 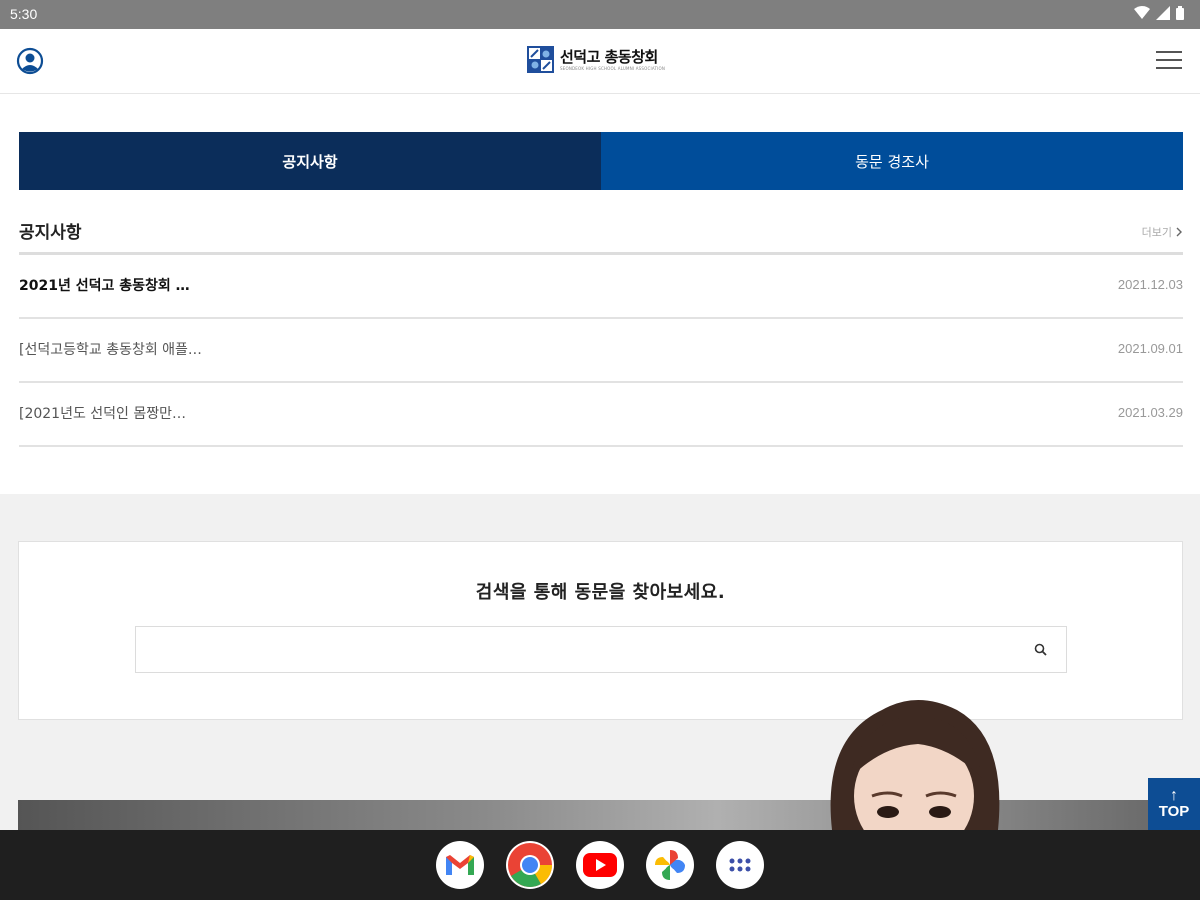 I want to click on search-icon, so click(x=1040, y=649).